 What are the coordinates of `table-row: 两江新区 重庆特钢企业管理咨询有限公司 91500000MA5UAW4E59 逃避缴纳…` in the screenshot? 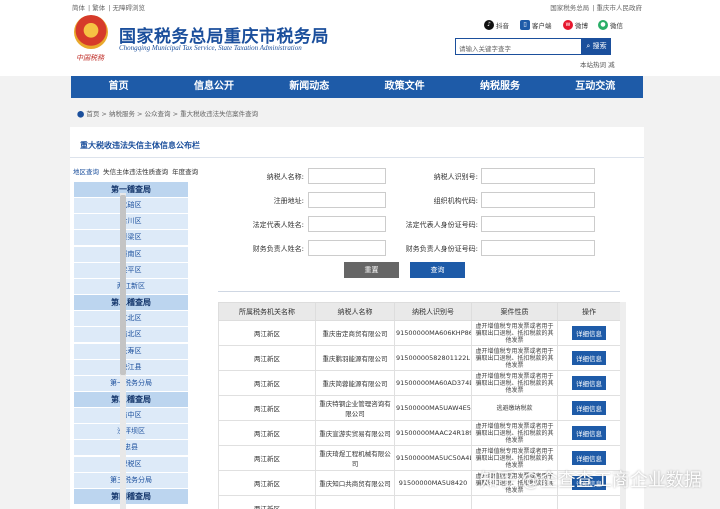 It's located at (419, 408).